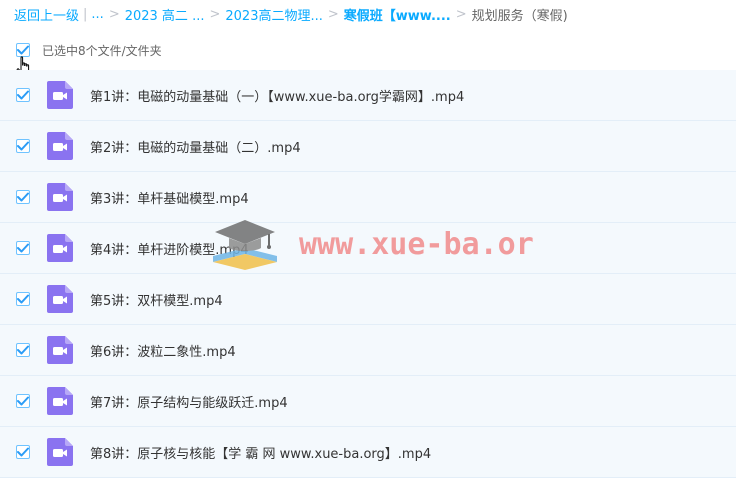 This screenshot has width=736, height=491. Describe the element at coordinates (368, 401) in the screenshot. I see `file-row: 第7讲：原子结构与能级跃迁.mp4` at that location.